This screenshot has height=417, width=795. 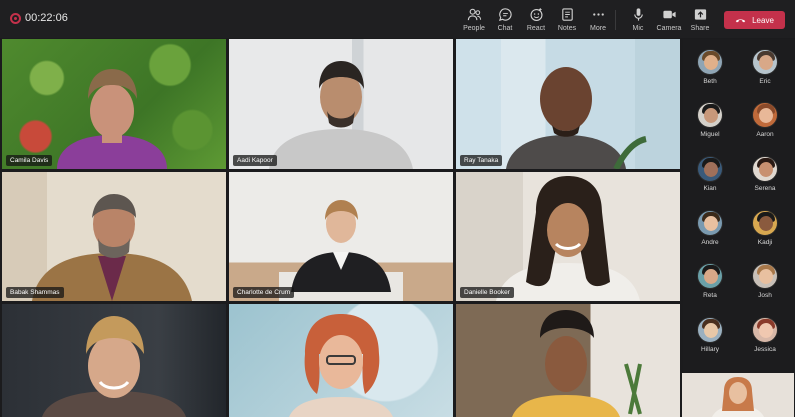 What do you see at coordinates (765, 188) in the screenshot?
I see `roster-participant-name: Serena` at bounding box center [765, 188].